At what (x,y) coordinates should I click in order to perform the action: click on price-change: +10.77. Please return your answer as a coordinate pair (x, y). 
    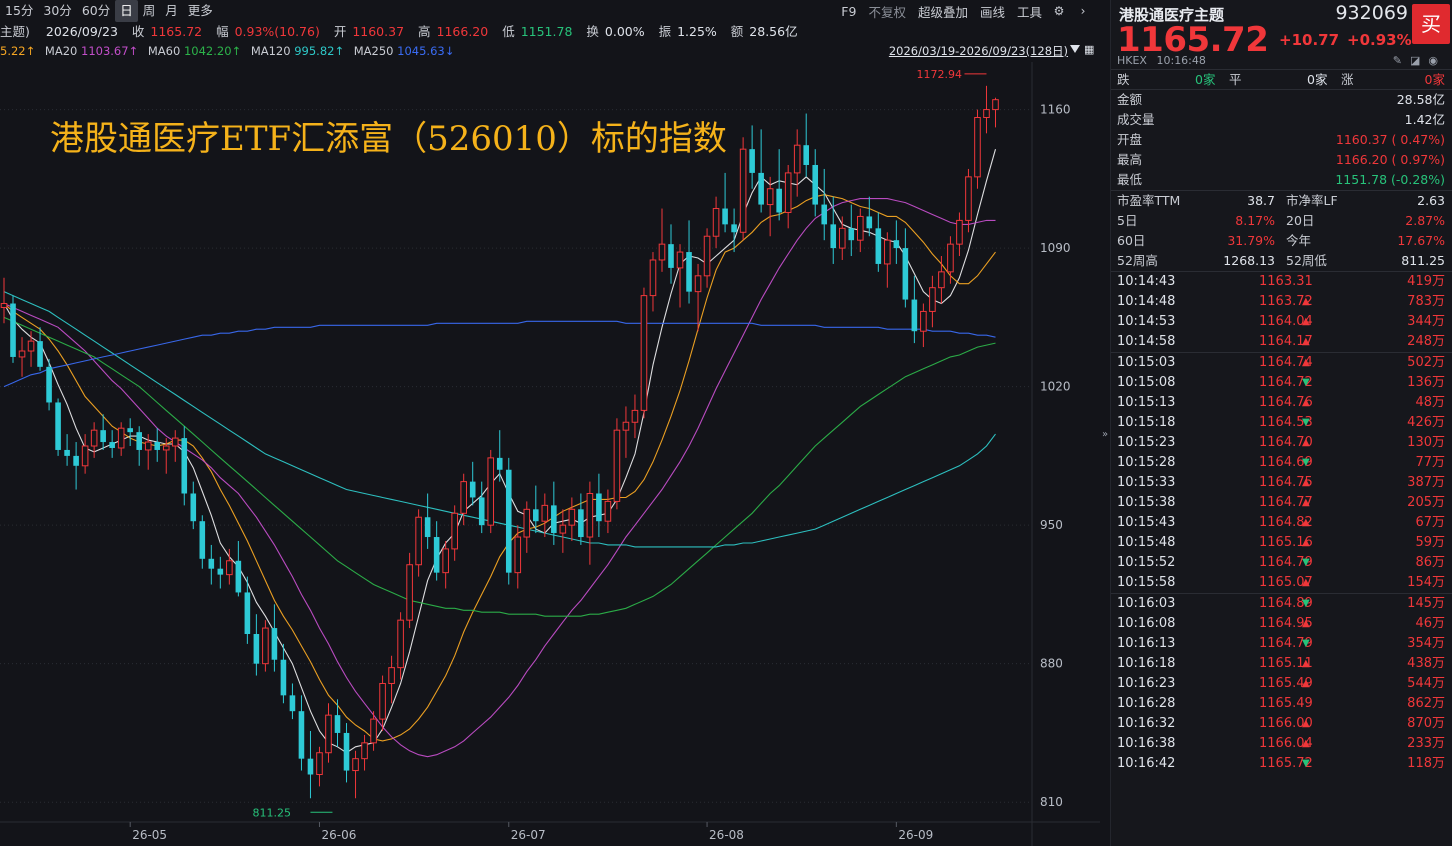
    Looking at the image, I should click on (1309, 40).